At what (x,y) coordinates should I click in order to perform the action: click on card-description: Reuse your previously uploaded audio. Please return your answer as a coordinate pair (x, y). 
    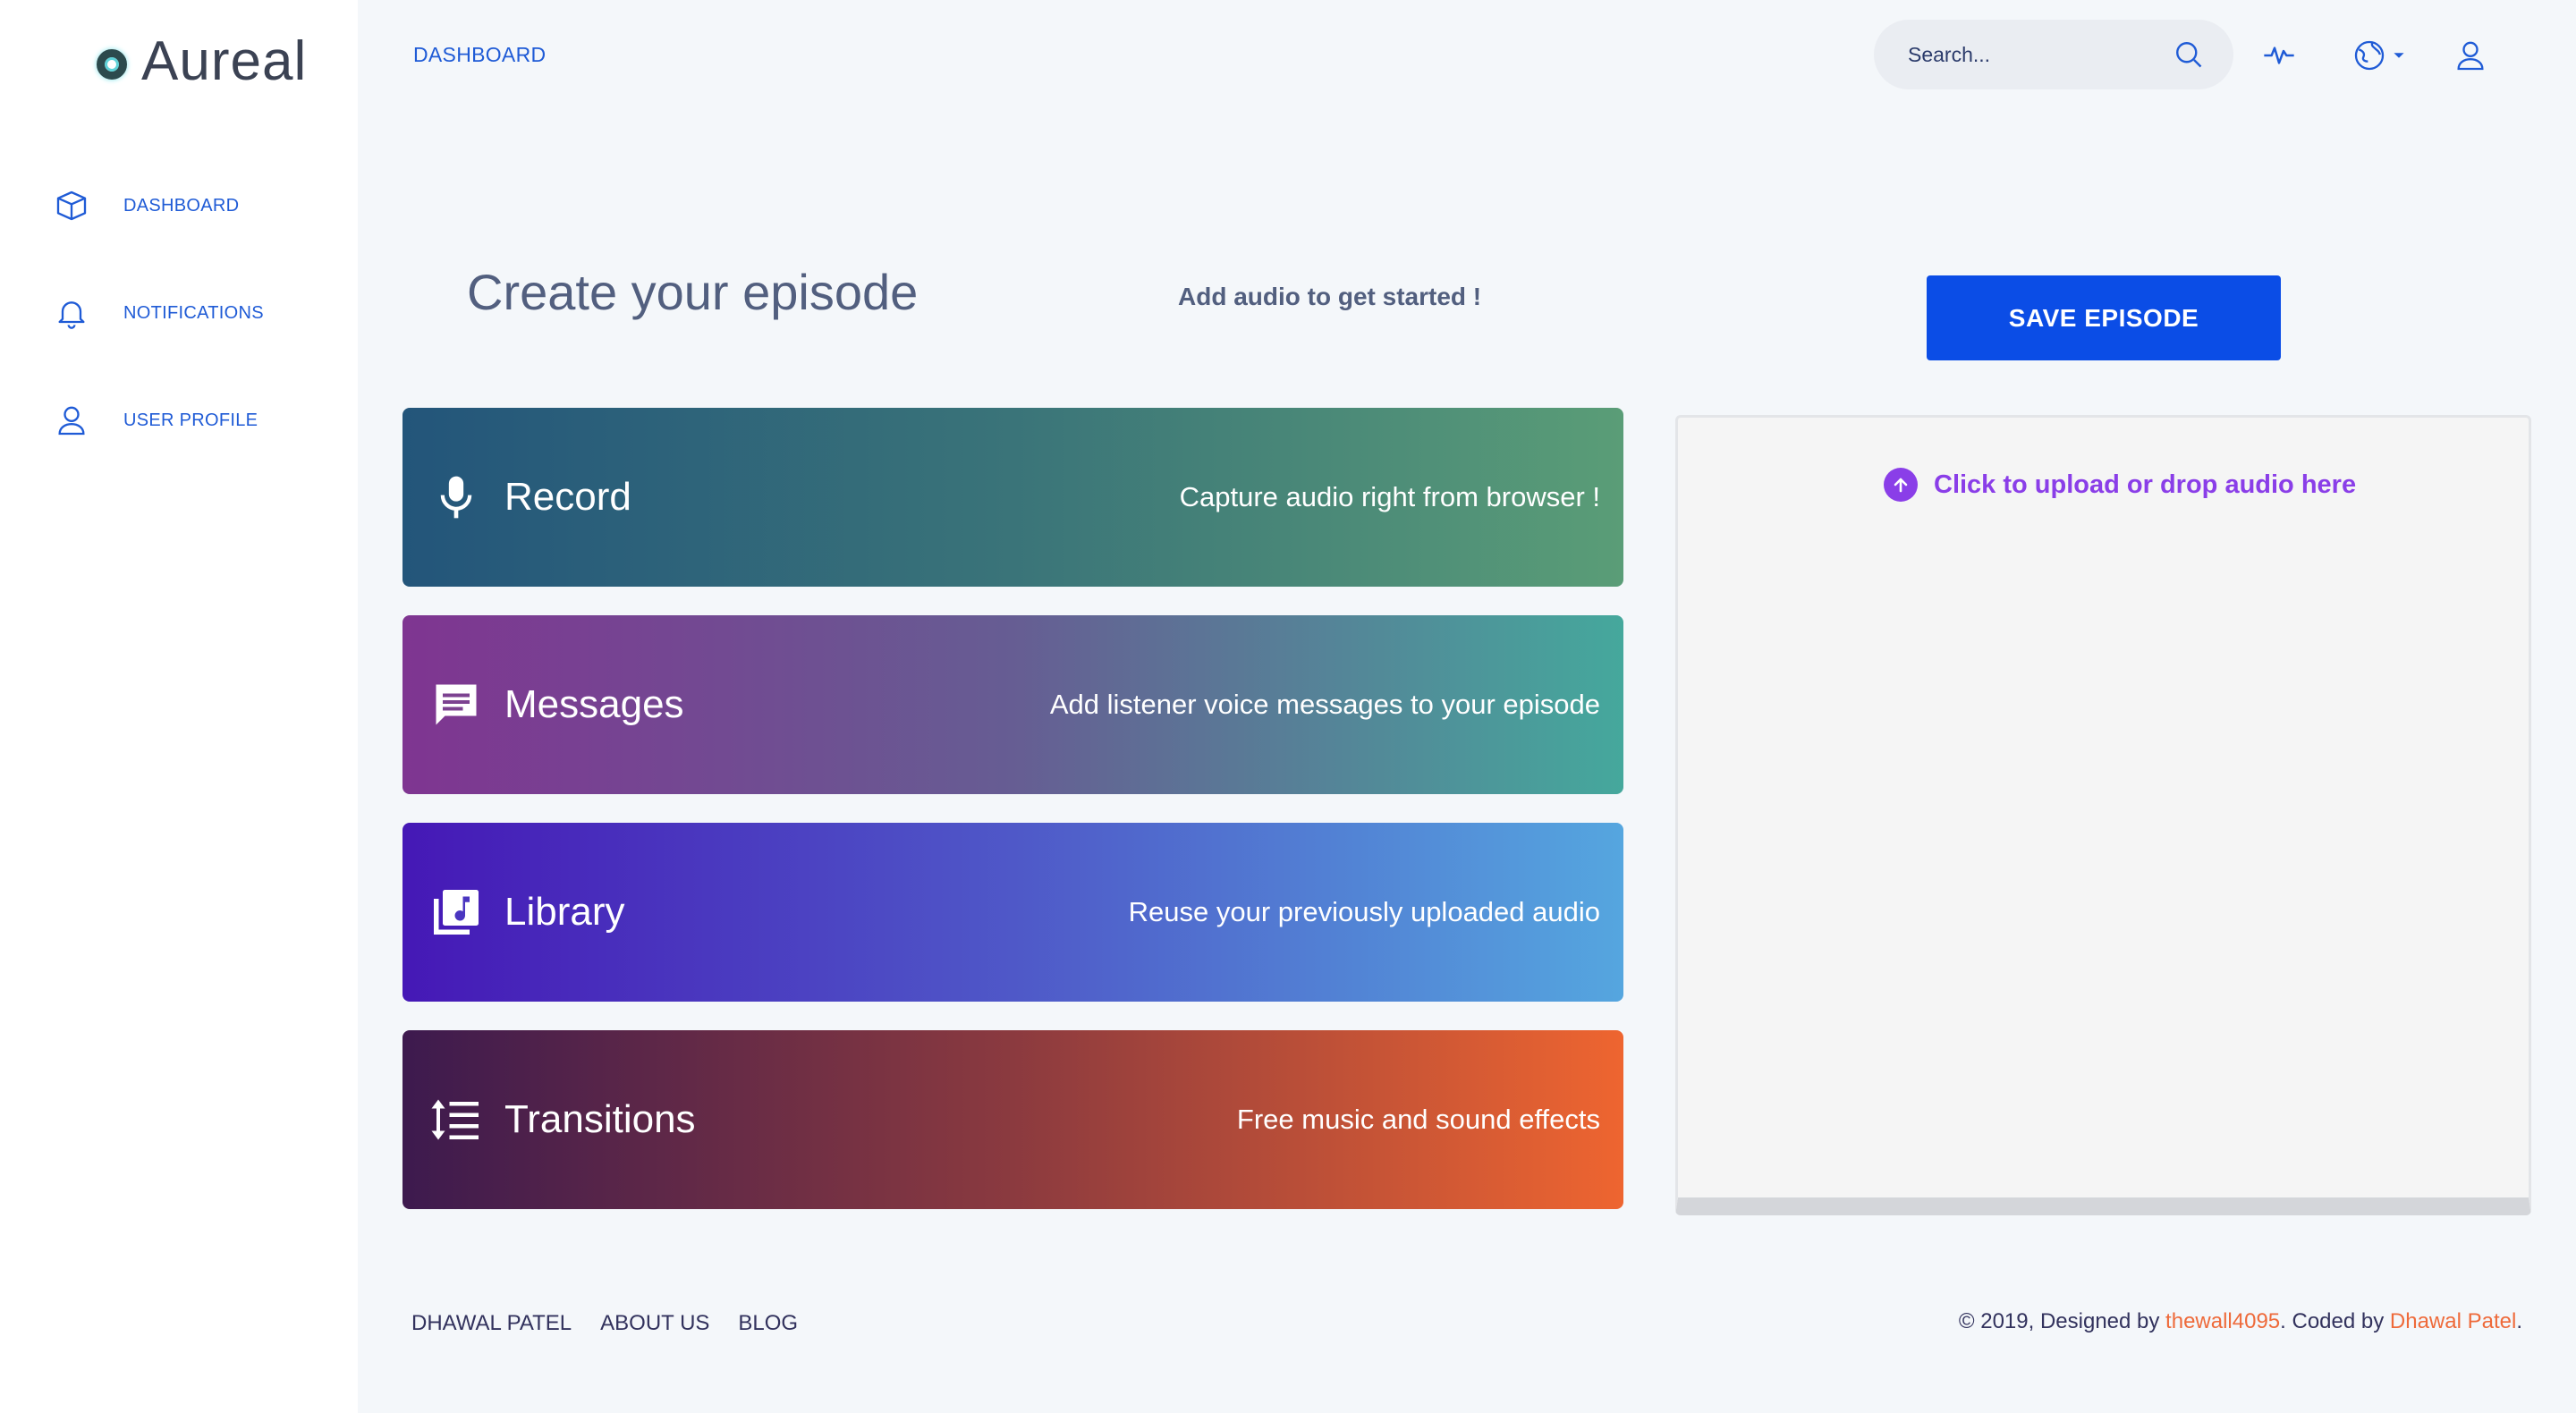
    Looking at the image, I should click on (1364, 911).